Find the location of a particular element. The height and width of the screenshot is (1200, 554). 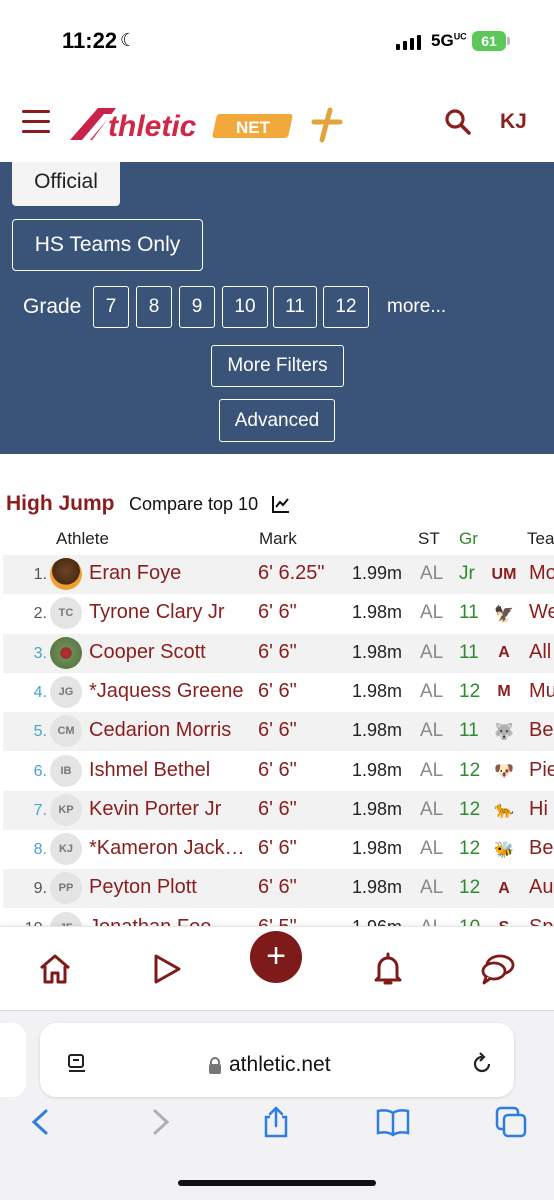

team-name-link: We is located at coordinates (541, 612).